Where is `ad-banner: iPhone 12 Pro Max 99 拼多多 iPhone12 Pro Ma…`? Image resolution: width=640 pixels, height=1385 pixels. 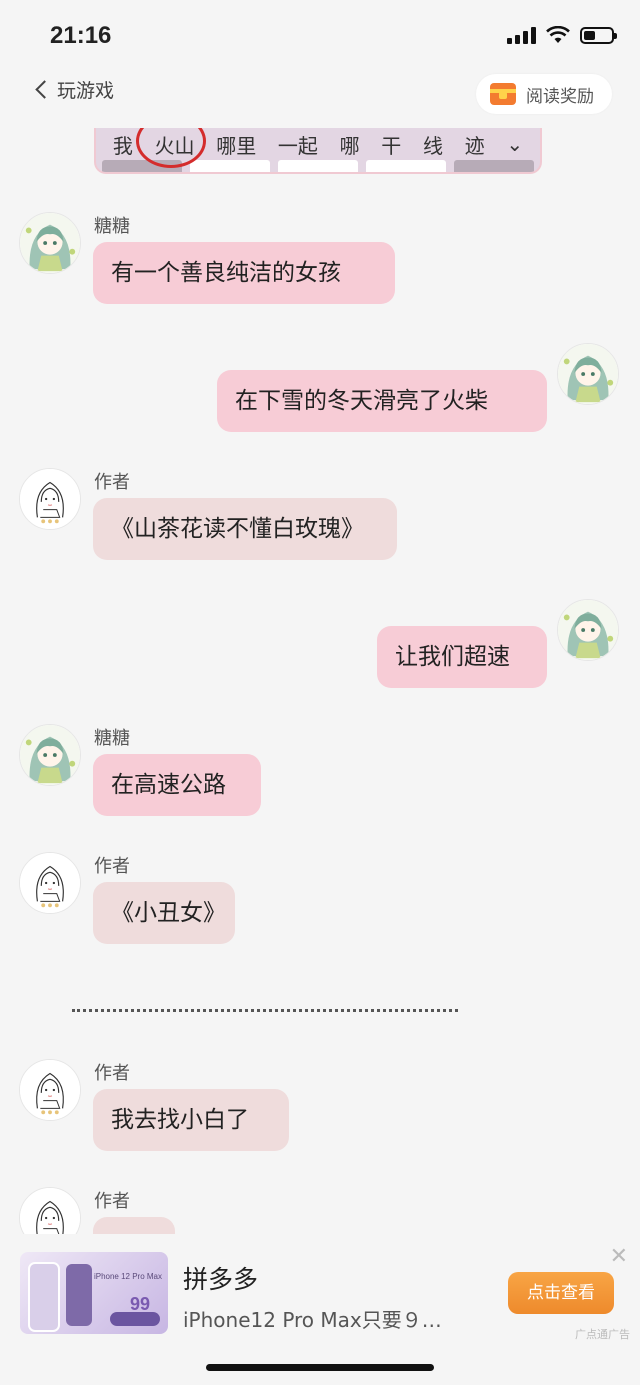
ad-banner: iPhone 12 Pro Max 99 拼多多 iPhone12 Pro Ma… is located at coordinates (320, 1291).